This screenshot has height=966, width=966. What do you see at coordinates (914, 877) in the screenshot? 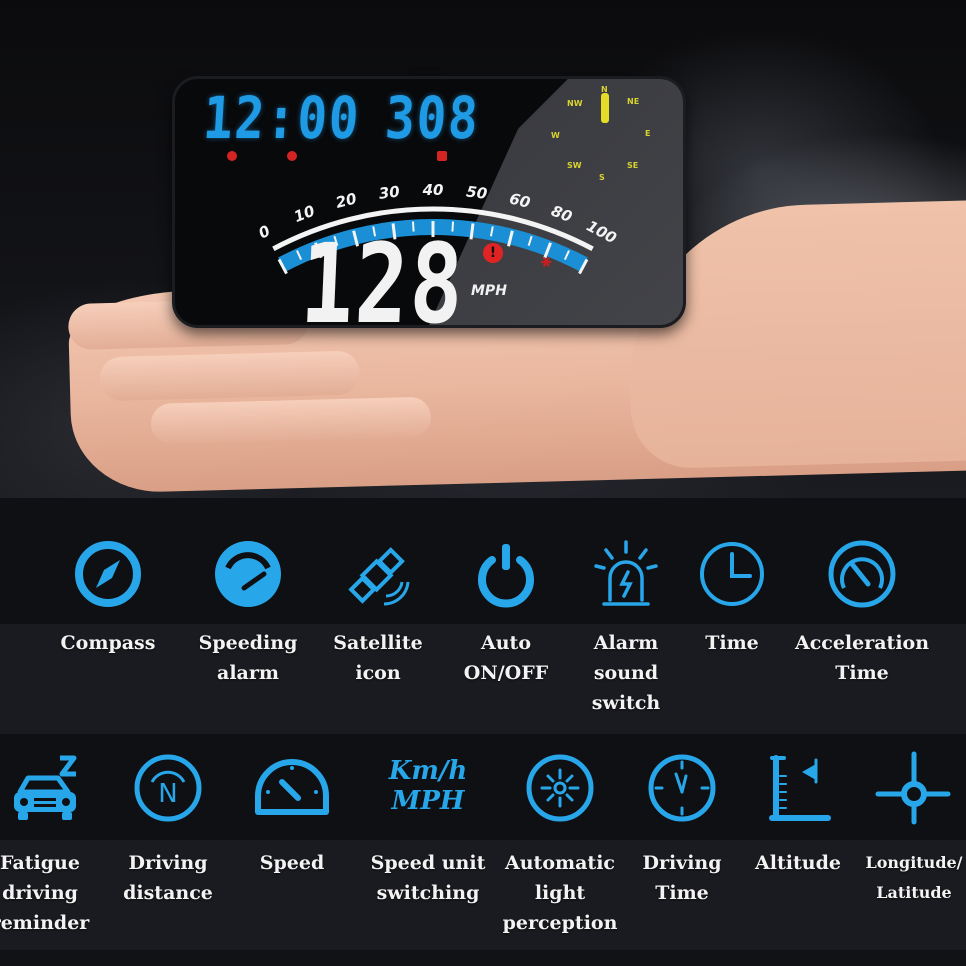
I see `feature-label: Longitude/ Latitude` at bounding box center [914, 877].